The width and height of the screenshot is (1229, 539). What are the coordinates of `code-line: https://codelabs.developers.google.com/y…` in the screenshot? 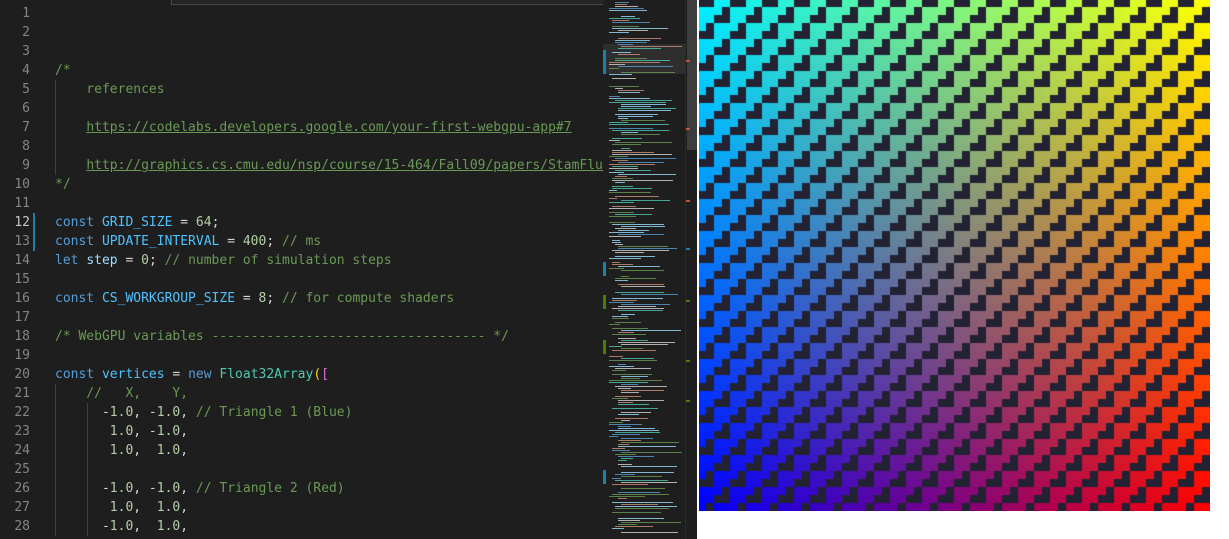 It's located at (313, 127).